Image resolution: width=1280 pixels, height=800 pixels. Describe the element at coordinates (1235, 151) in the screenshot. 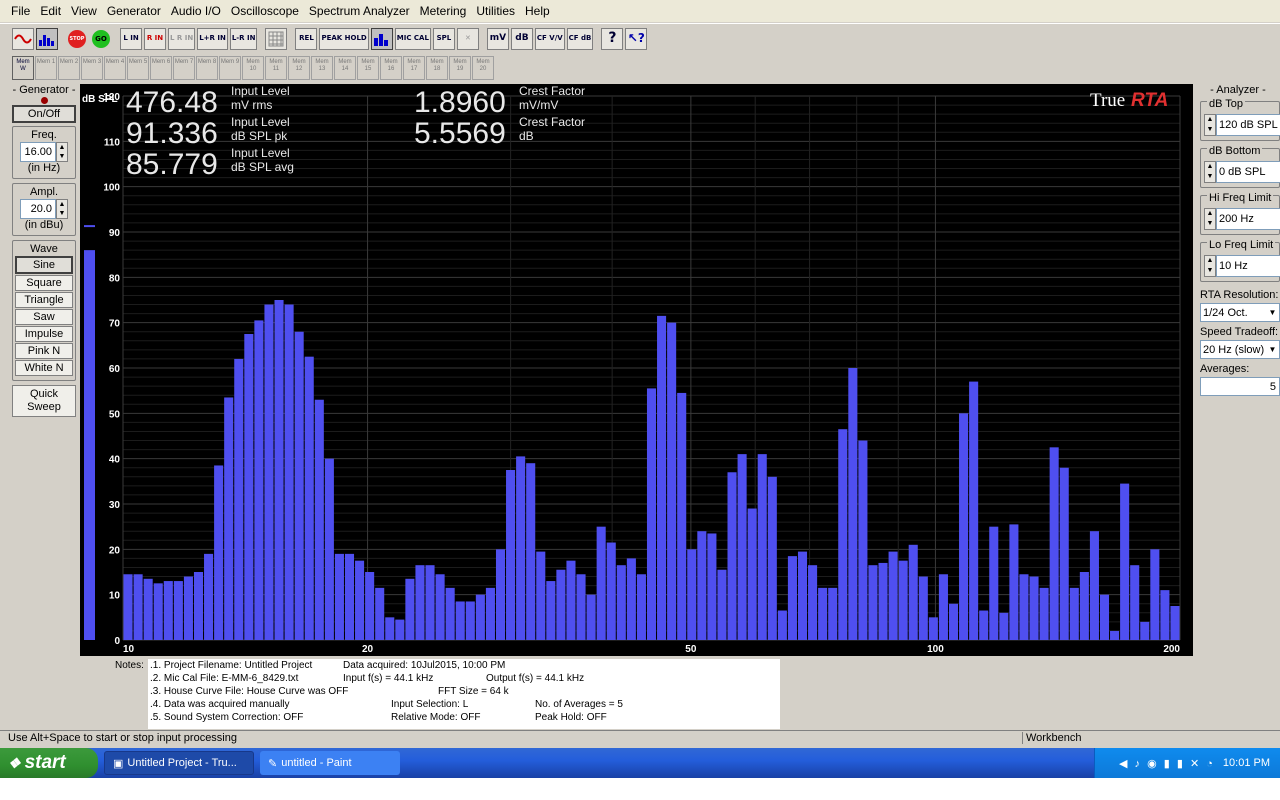

I see `db-bottom-label: dB Bottom` at that location.